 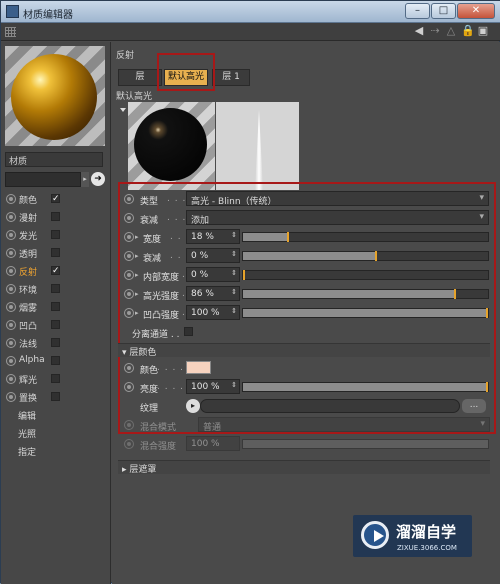 I want to click on type-dropdown: 高光 - Blinn（传统） ▾, so click(x=337, y=199).